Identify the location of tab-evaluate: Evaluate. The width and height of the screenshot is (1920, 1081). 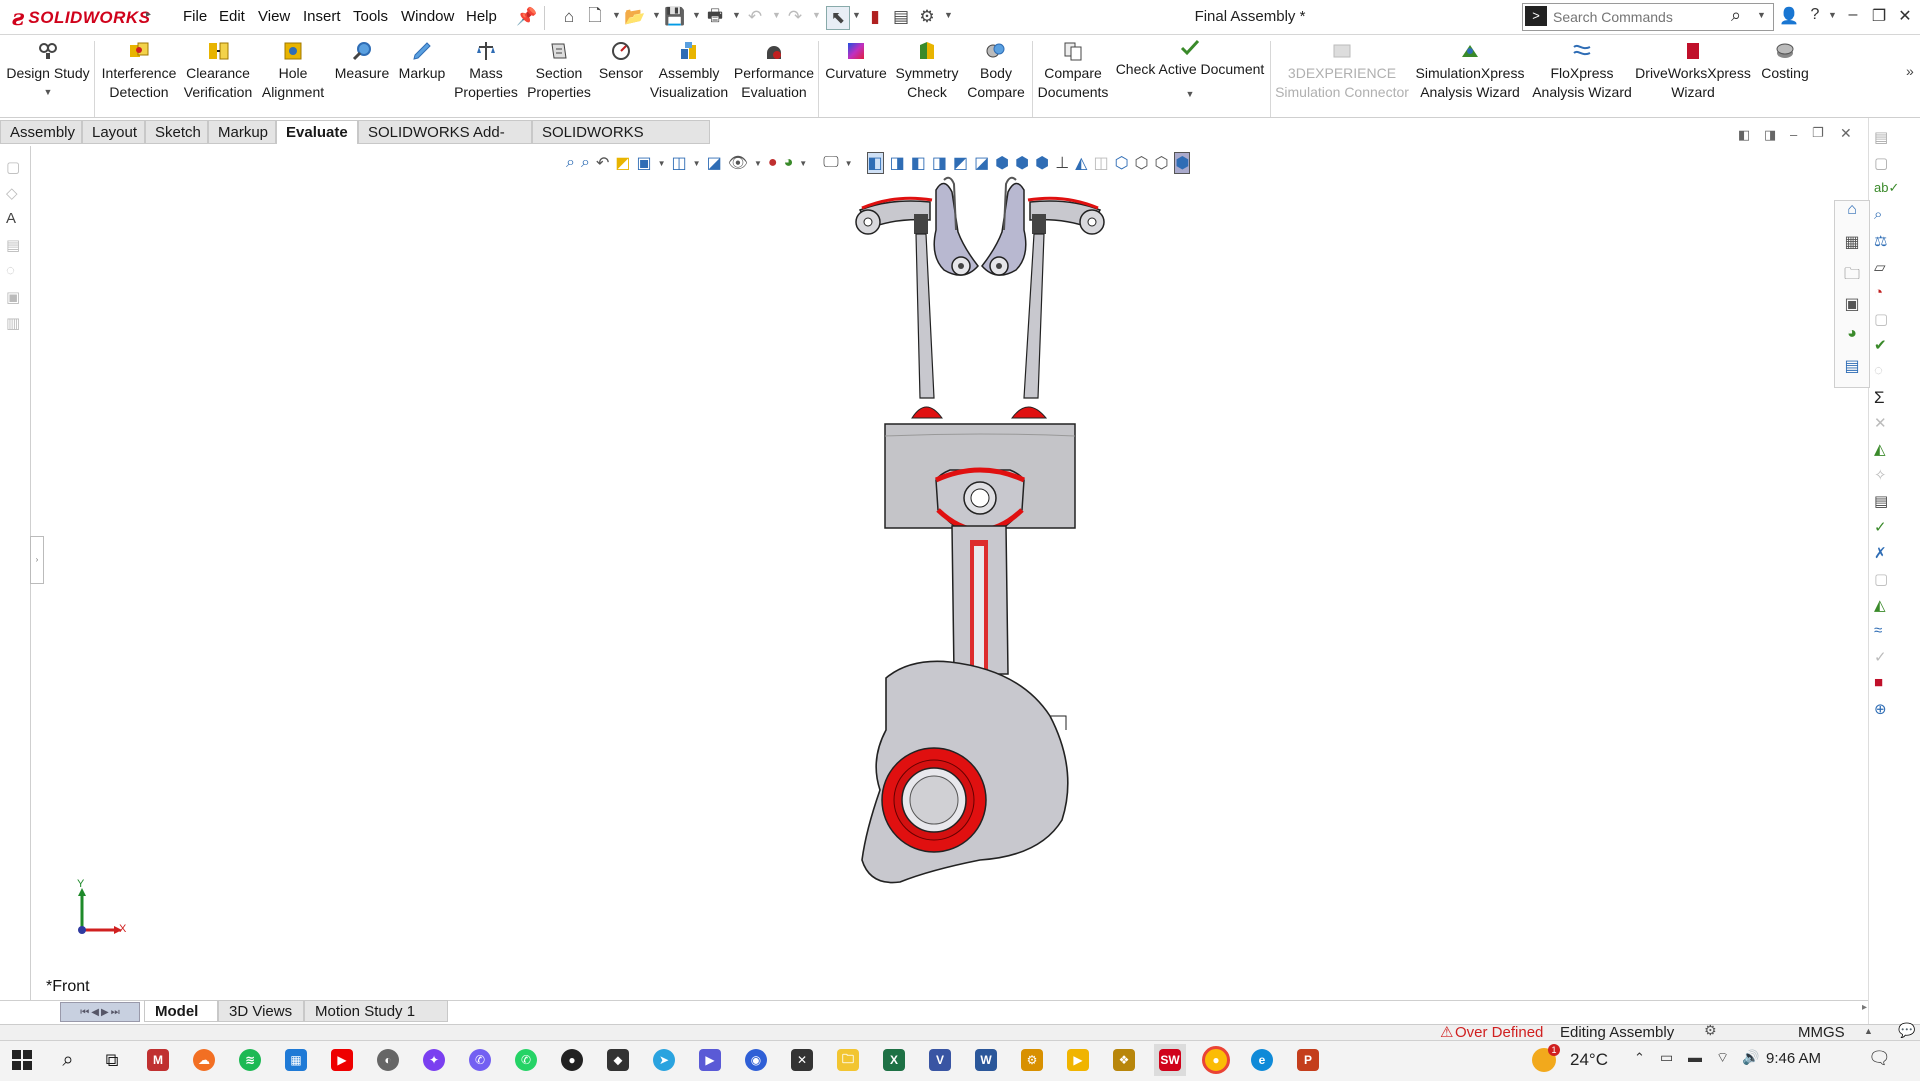
(317, 132).